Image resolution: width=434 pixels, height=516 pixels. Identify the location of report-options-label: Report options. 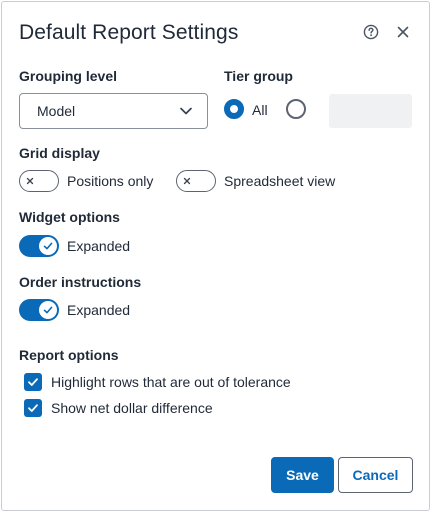
(69, 355).